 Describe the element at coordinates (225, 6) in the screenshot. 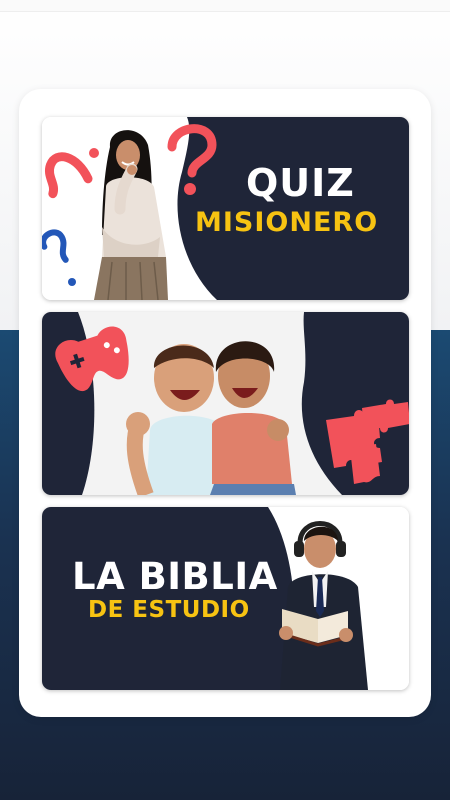

I see `status-bar` at that location.